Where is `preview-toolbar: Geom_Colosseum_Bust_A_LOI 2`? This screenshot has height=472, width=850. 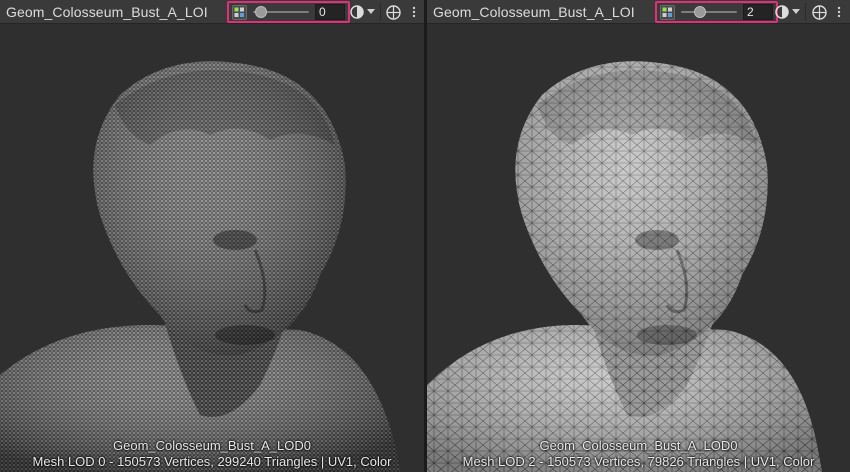 preview-toolbar: Geom_Colosseum_Bust_A_LOI 2 is located at coordinates (638, 12).